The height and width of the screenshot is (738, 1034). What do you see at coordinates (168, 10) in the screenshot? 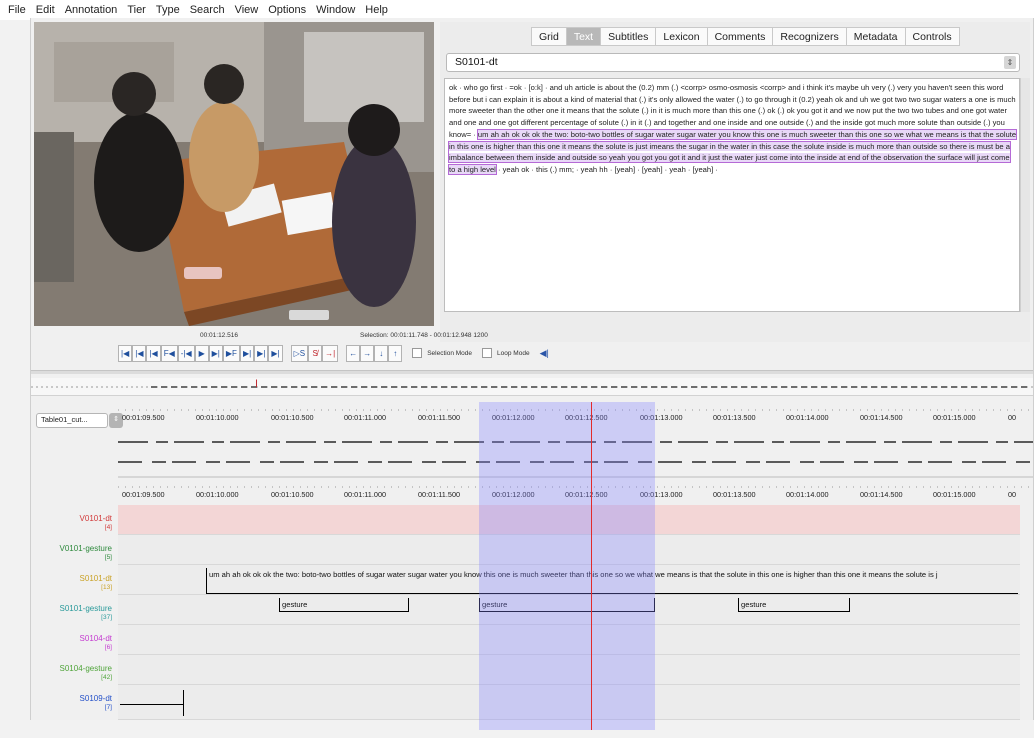
I see `menu-type: Type` at bounding box center [168, 10].